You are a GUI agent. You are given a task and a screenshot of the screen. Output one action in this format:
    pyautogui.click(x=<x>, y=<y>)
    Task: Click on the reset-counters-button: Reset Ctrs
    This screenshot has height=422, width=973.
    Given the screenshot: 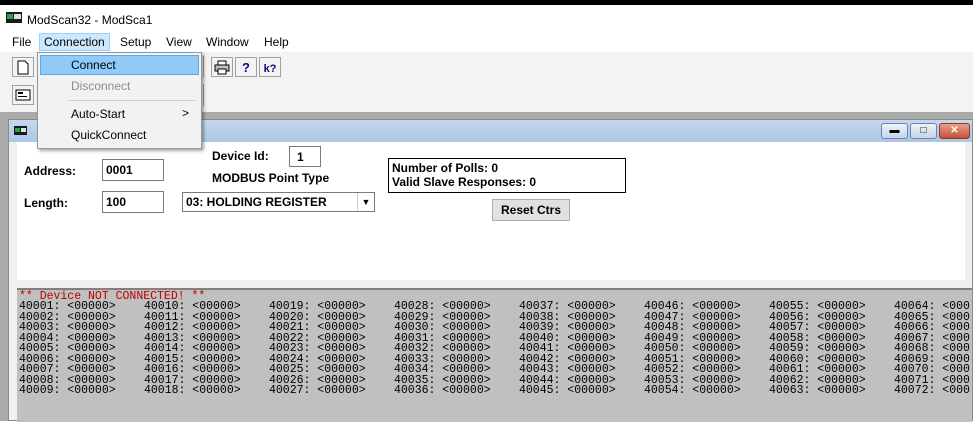 What is the action you would take?
    pyautogui.click(x=531, y=210)
    